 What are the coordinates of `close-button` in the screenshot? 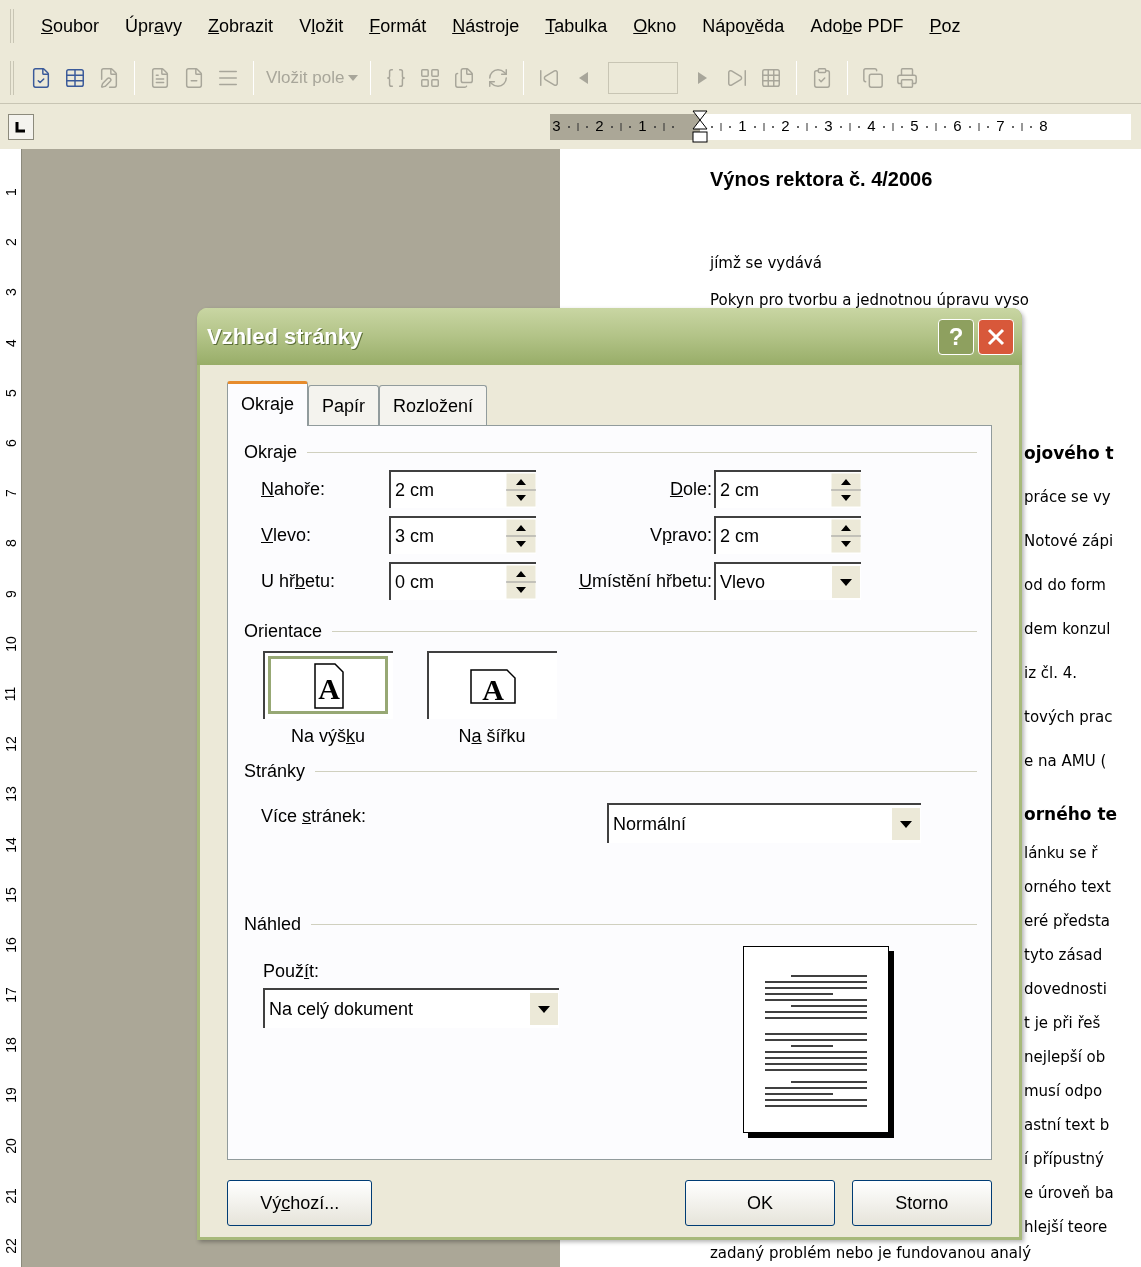 It's located at (996, 336).